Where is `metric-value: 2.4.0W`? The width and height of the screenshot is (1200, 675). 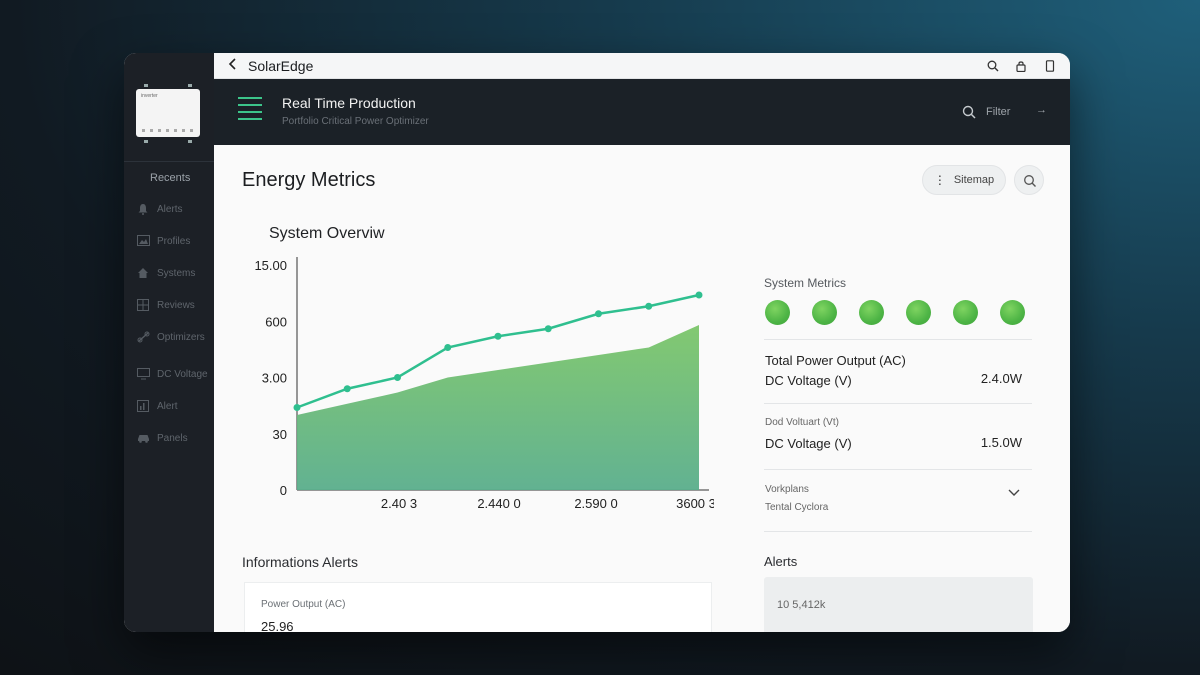
metric-value: 2.4.0W is located at coordinates (1001, 378).